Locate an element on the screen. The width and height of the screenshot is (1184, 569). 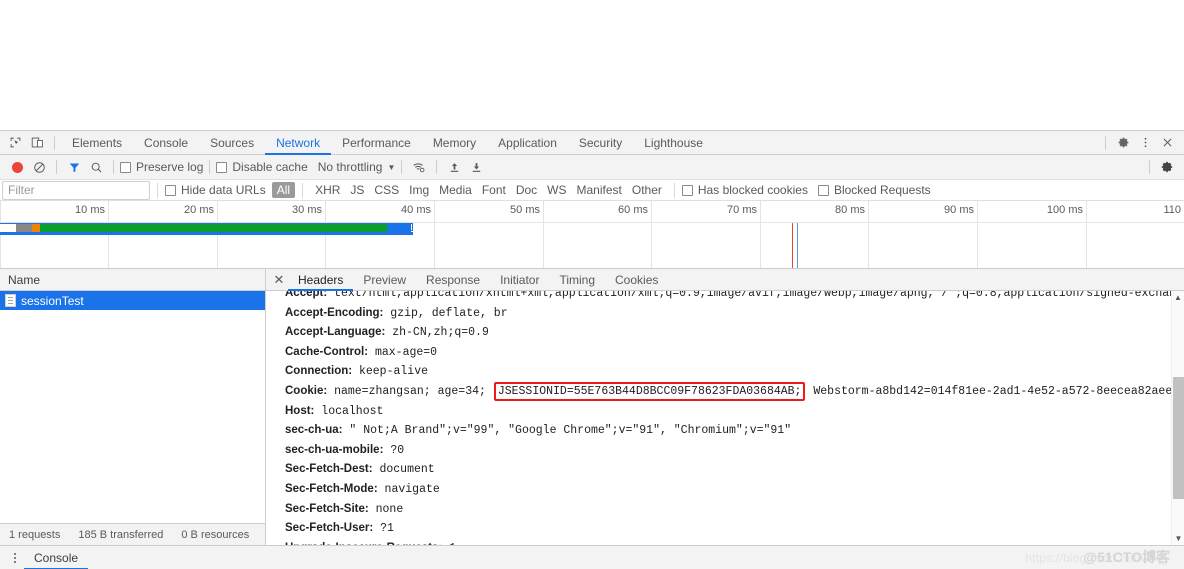
hide-data-urls-checkbox: Hide data URLs is located at coordinates (215, 190).